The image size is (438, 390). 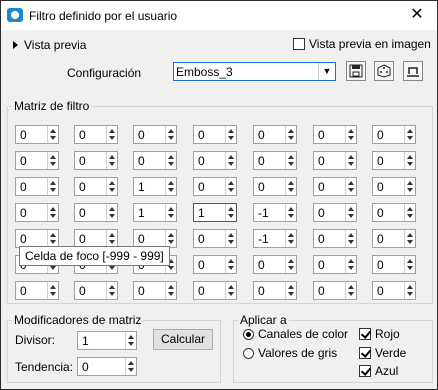 I want to click on matrix-cell-r3-c0: 0, so click(x=37, y=212).